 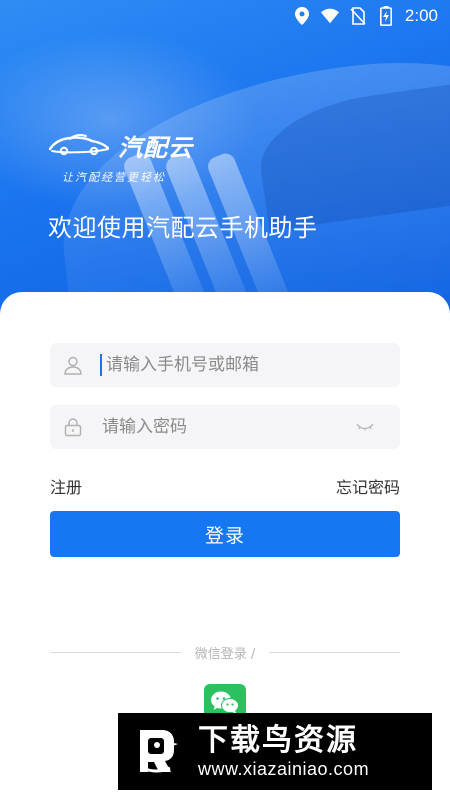 What do you see at coordinates (284, 768) in the screenshot?
I see `watermark-url: www.xiazainiao.com` at bounding box center [284, 768].